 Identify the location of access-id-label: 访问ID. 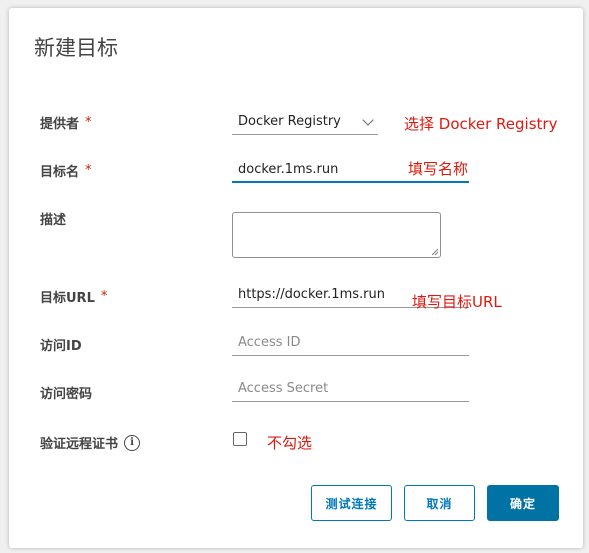
(61, 344).